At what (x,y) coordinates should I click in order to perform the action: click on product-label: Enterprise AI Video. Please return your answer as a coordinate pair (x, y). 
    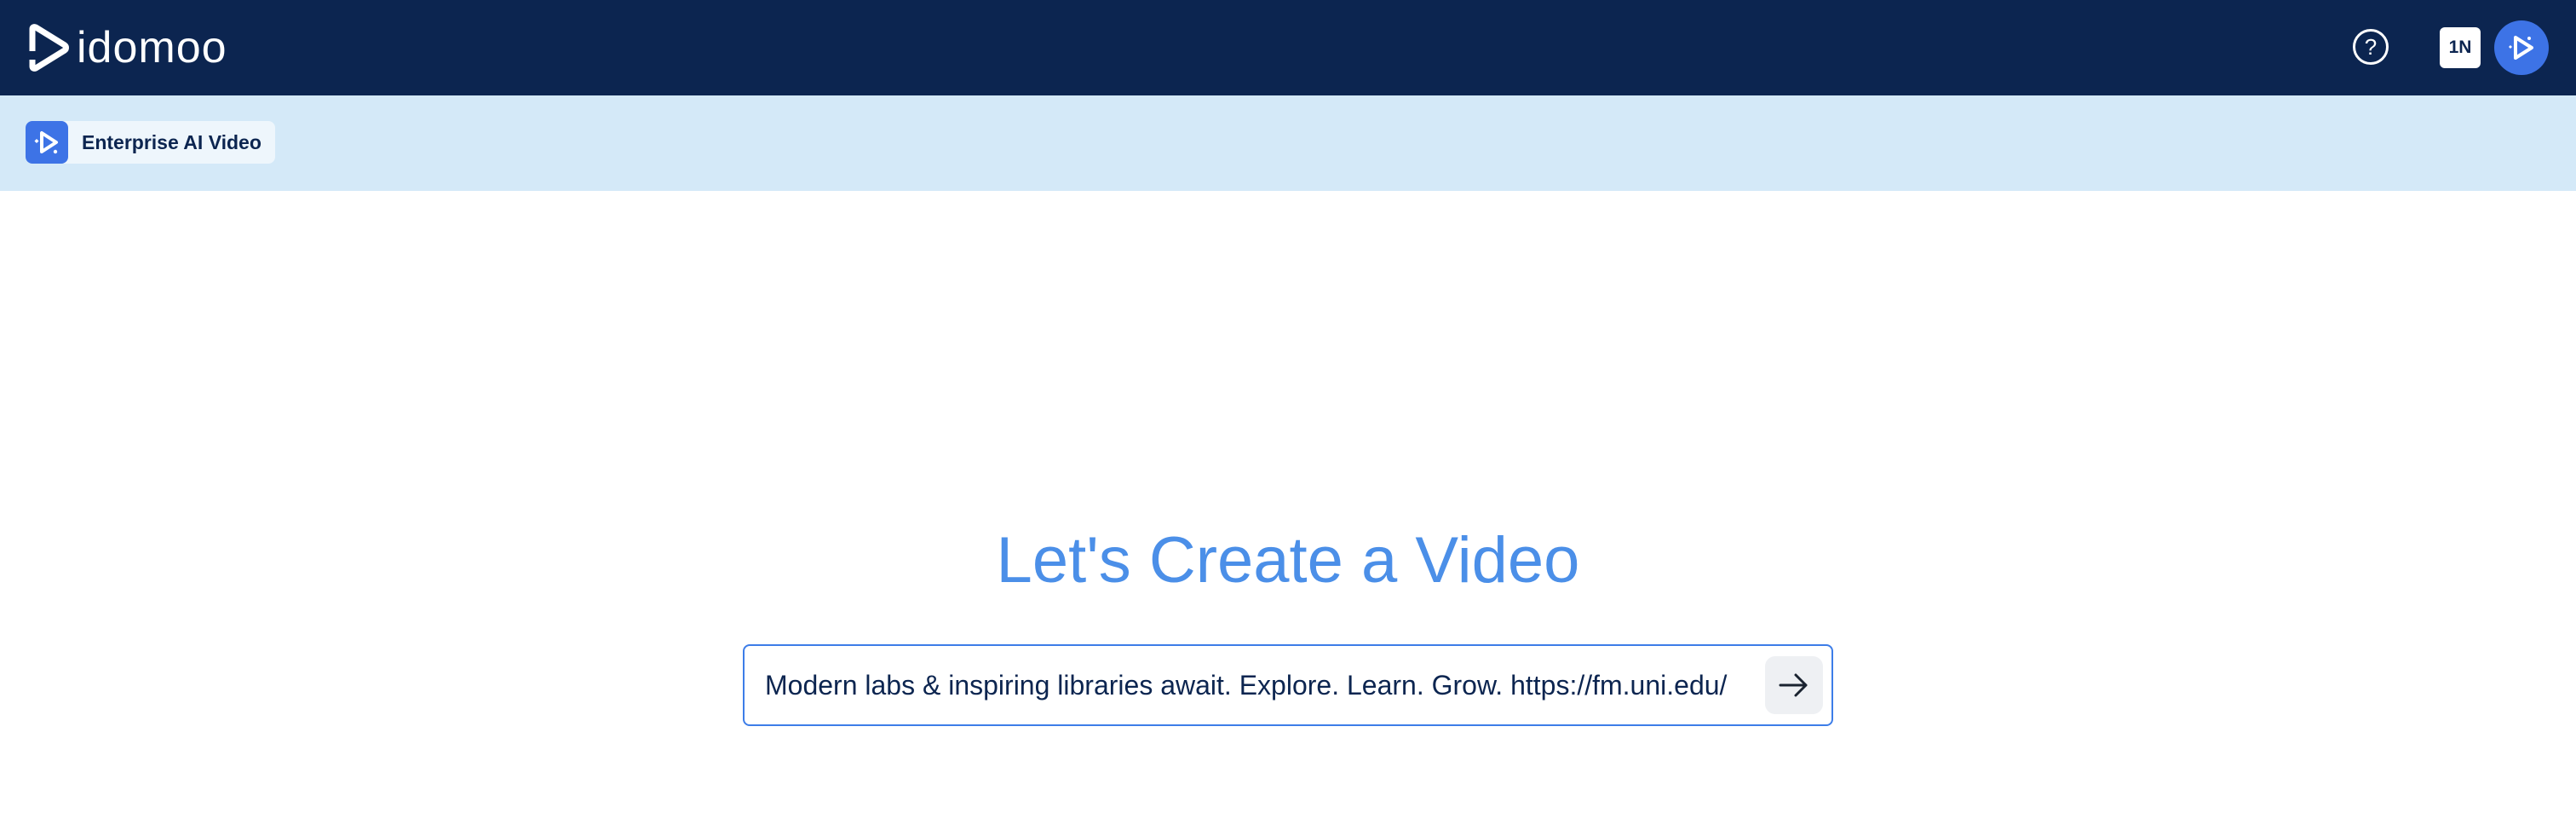
    Looking at the image, I should click on (172, 142).